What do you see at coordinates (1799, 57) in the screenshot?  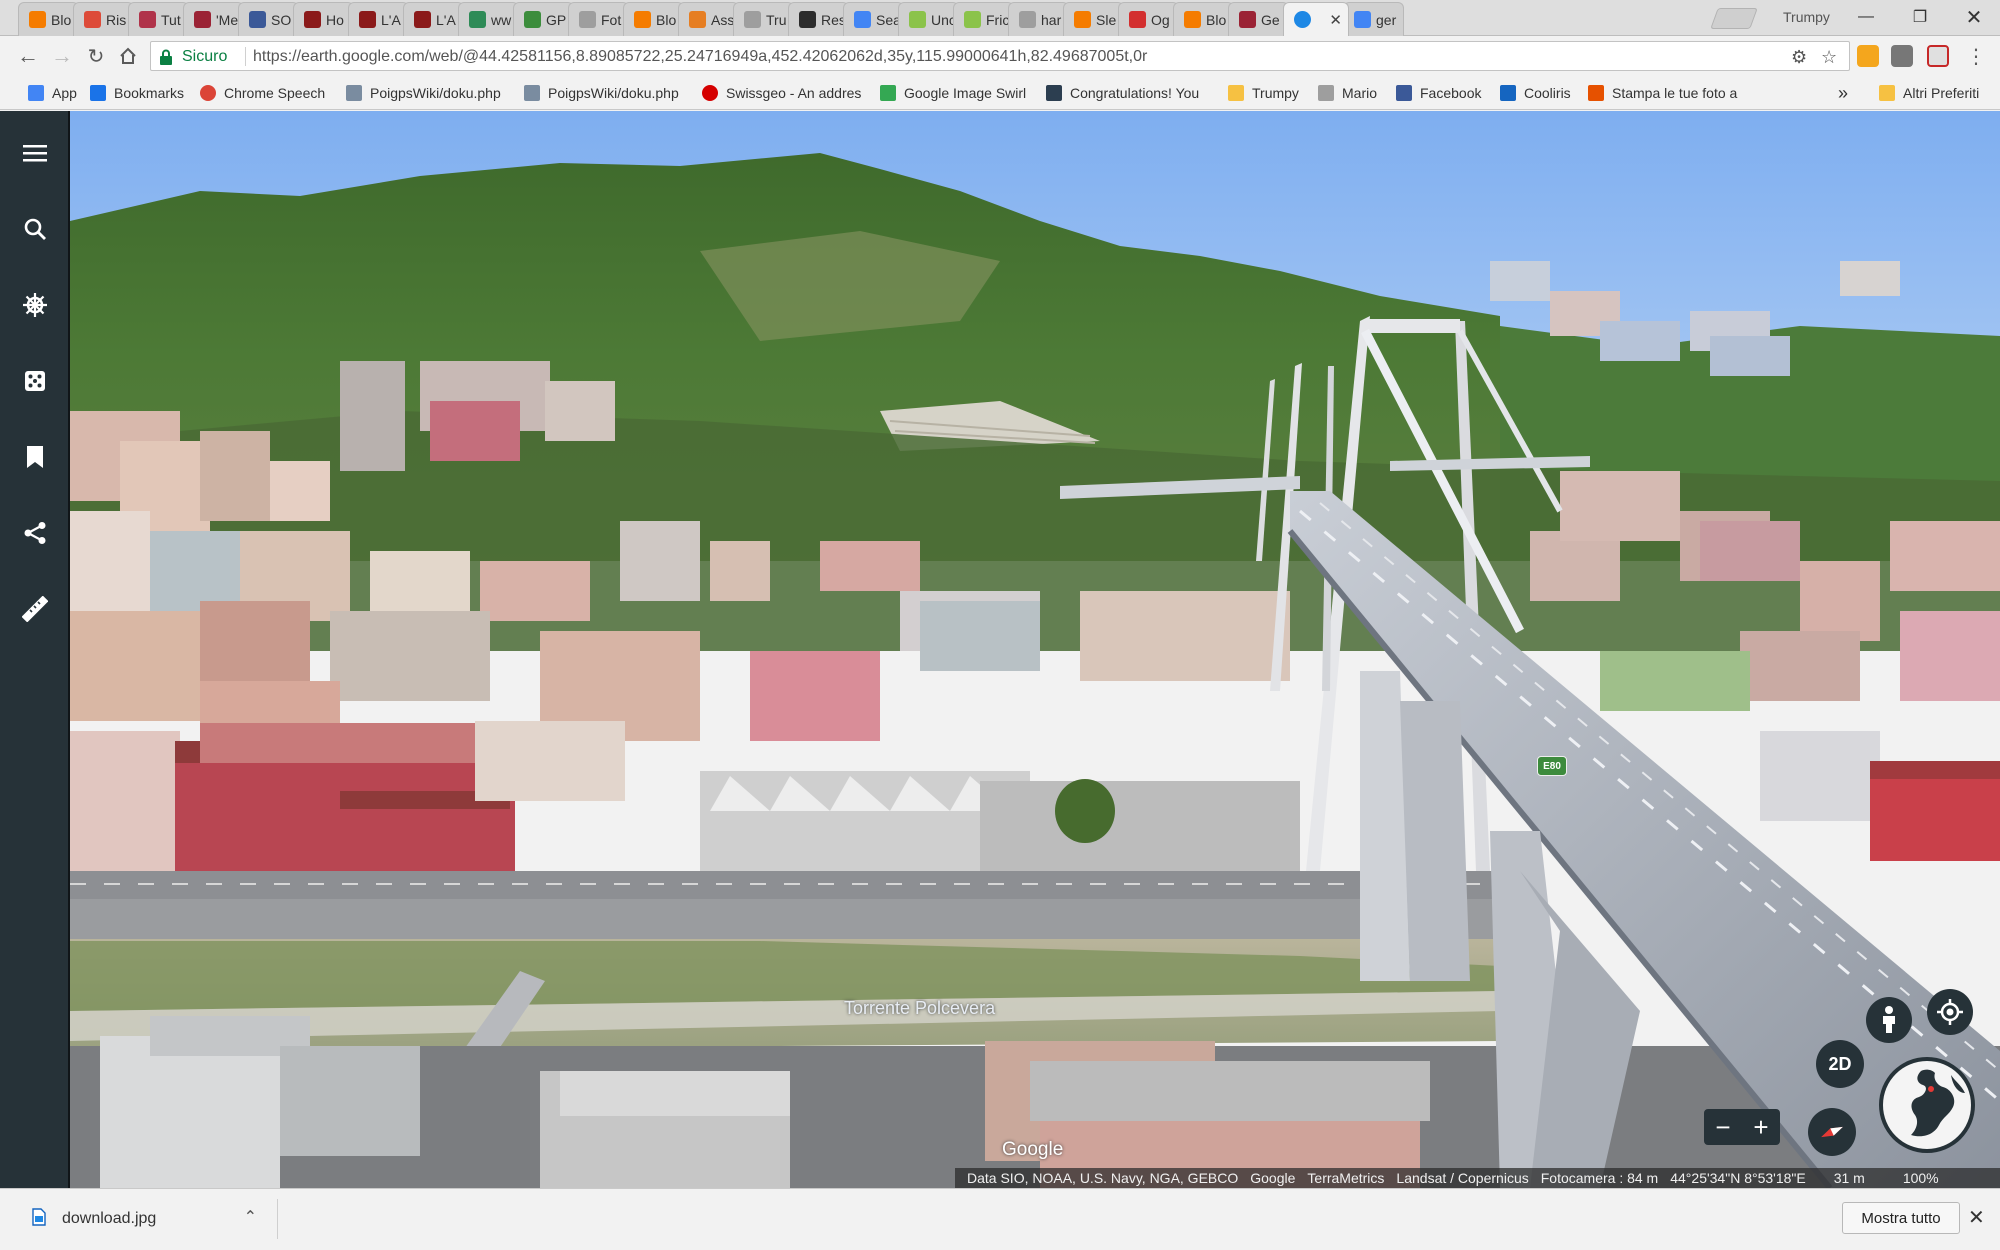 I see `translate-icon: ⚙` at bounding box center [1799, 57].